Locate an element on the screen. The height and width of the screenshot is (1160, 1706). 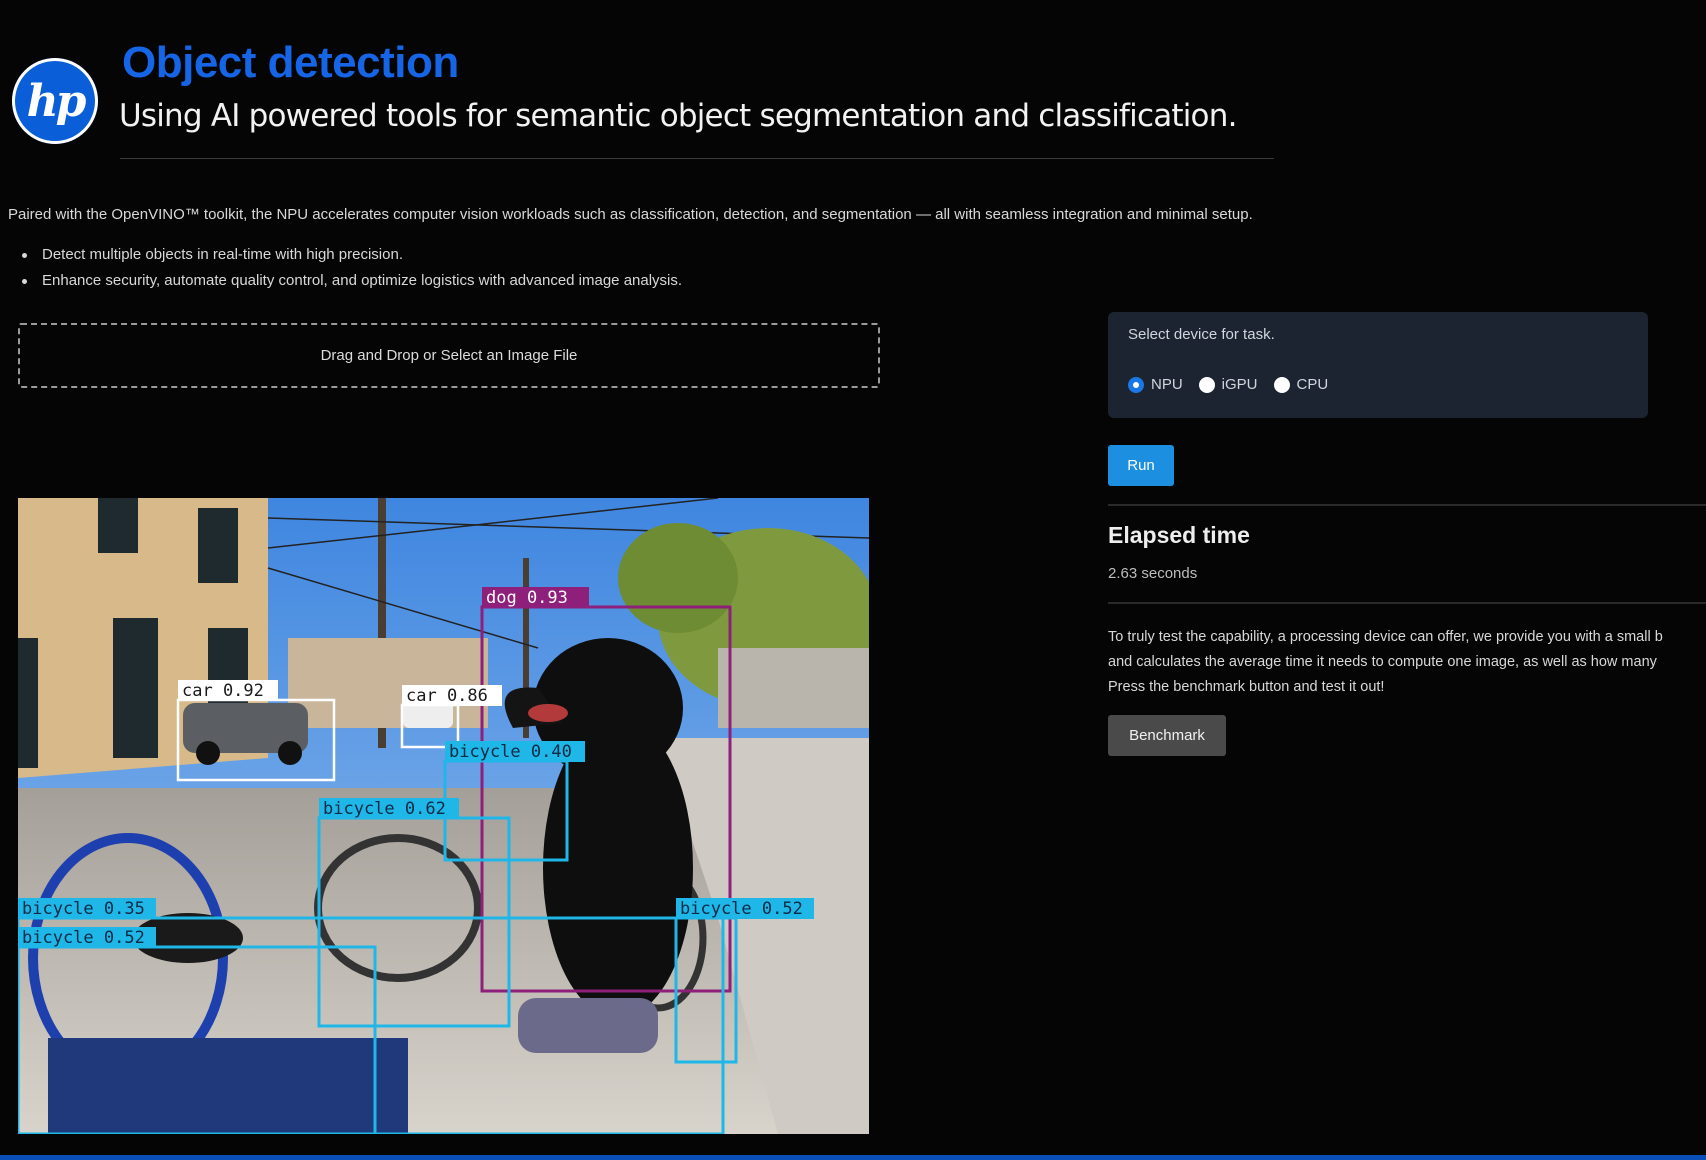
wall is located at coordinates (793, 688).